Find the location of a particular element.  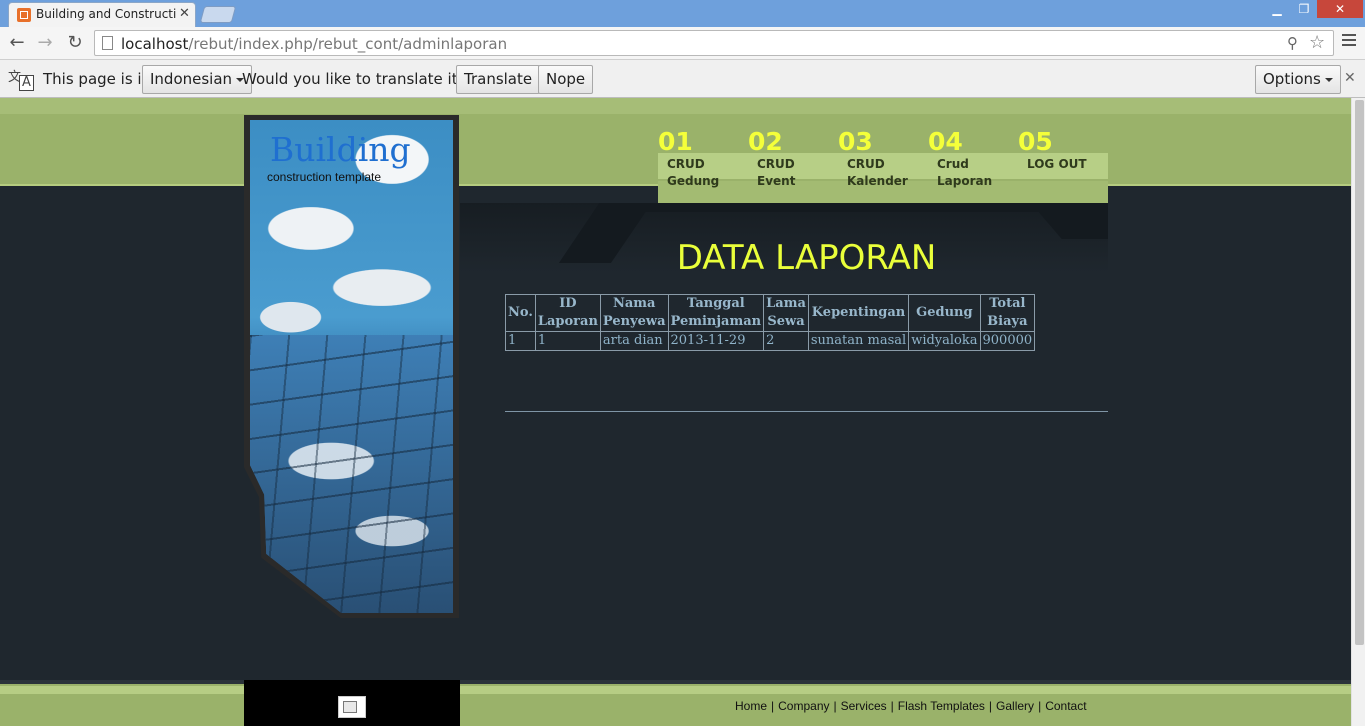

options-button: Options is located at coordinates (1298, 79).